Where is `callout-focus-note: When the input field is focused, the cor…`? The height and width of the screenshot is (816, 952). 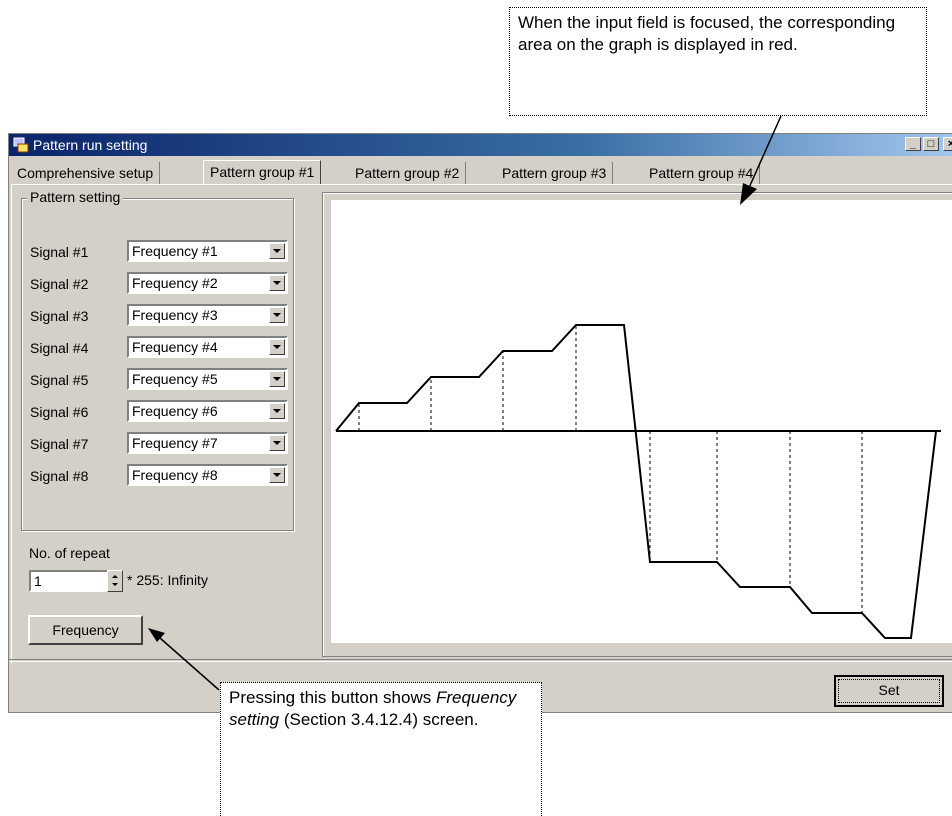 callout-focus-note: When the input field is focused, the cor… is located at coordinates (718, 61).